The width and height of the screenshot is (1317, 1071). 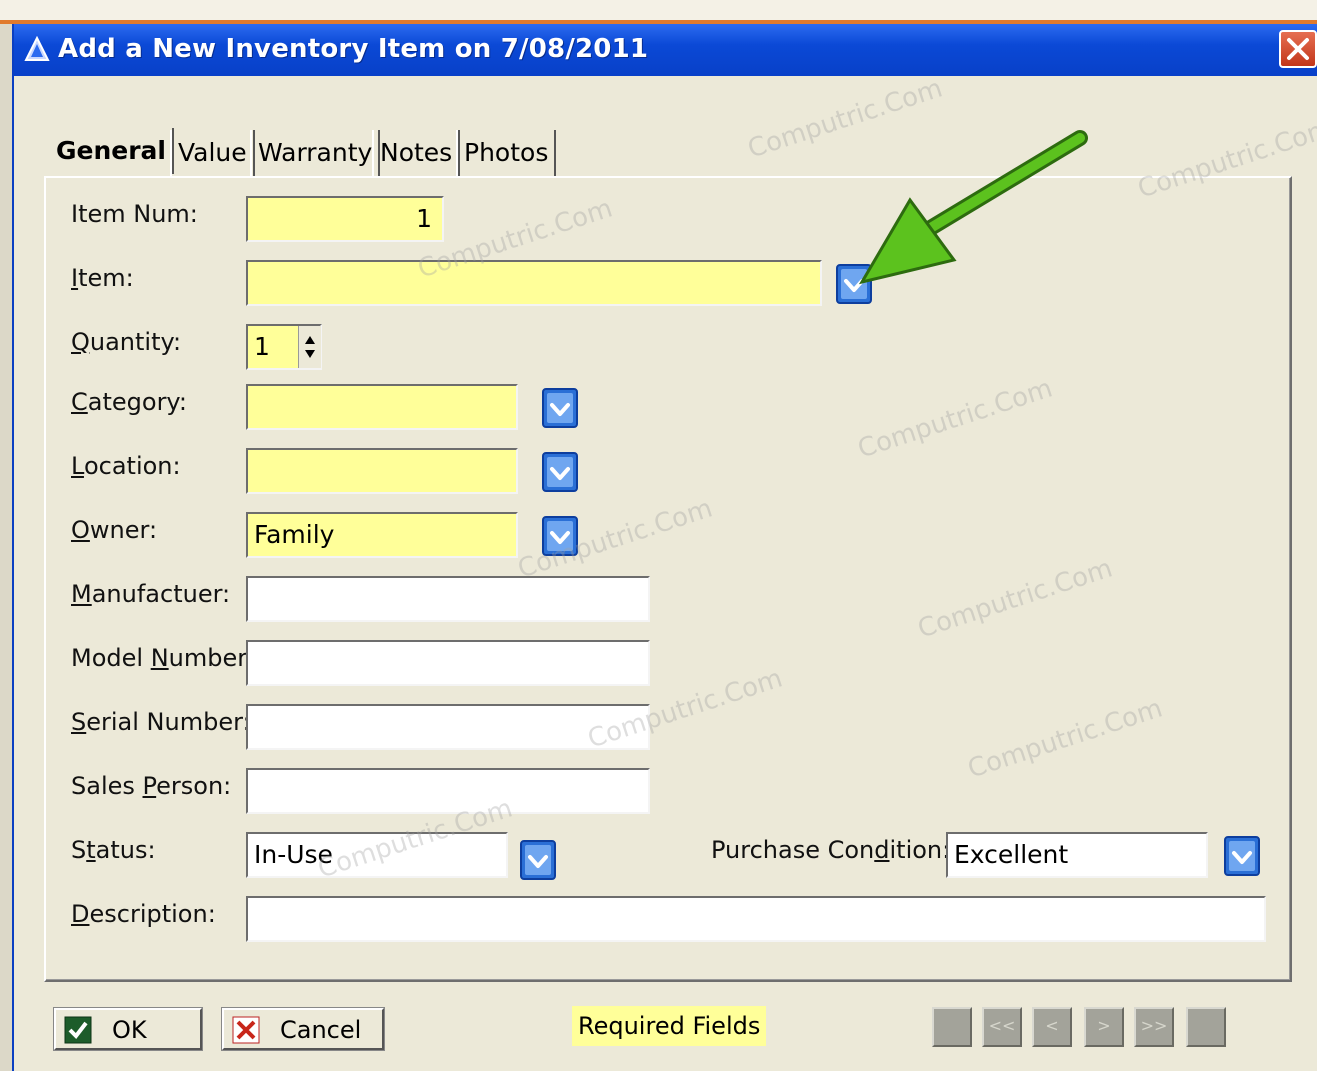 I want to click on purchase-condition-dropdown-button, so click(x=1242, y=856).